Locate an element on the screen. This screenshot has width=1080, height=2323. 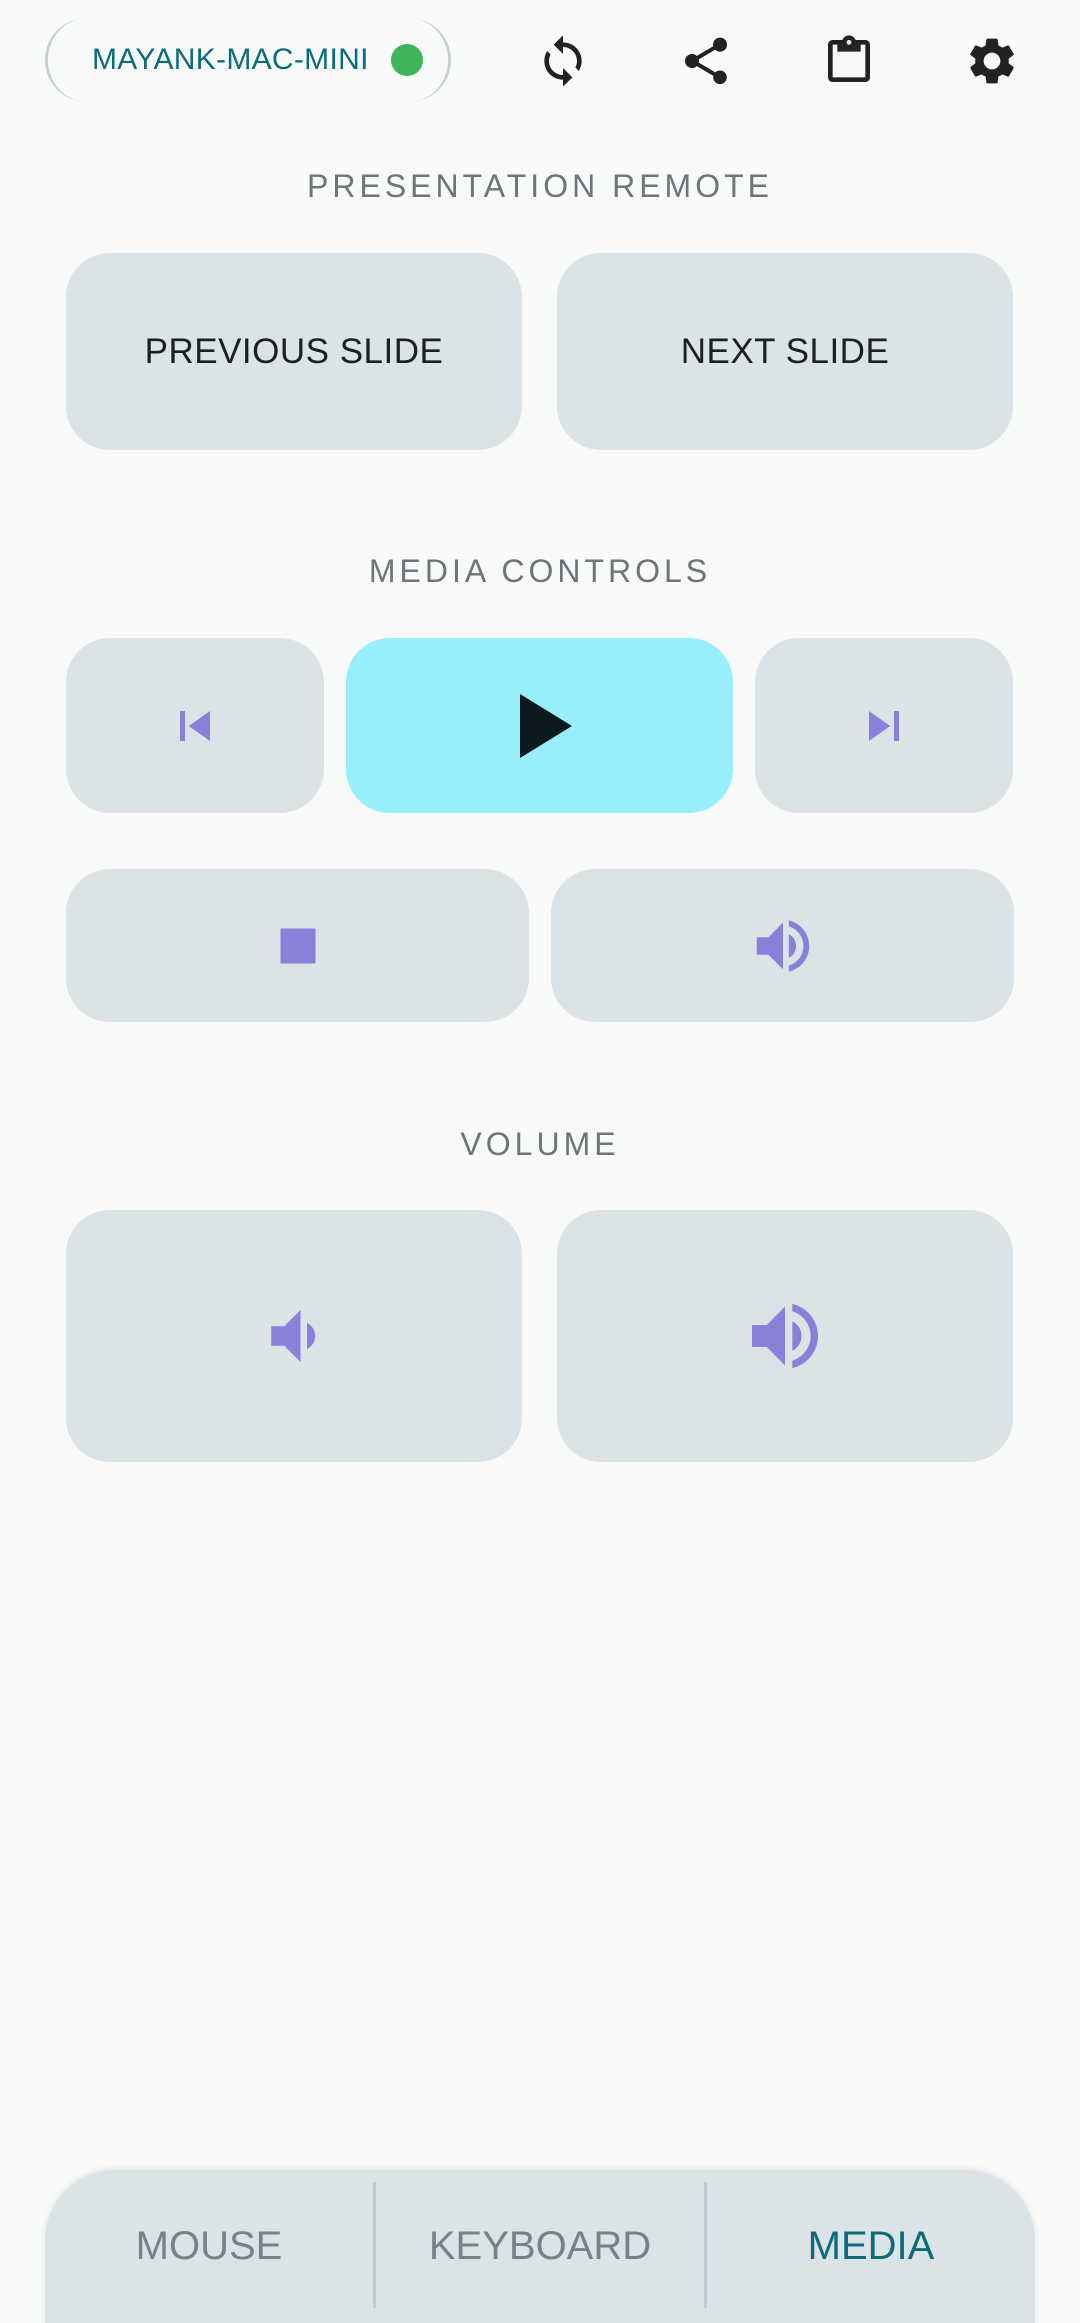
volume-up-icon is located at coordinates (785, 1336).